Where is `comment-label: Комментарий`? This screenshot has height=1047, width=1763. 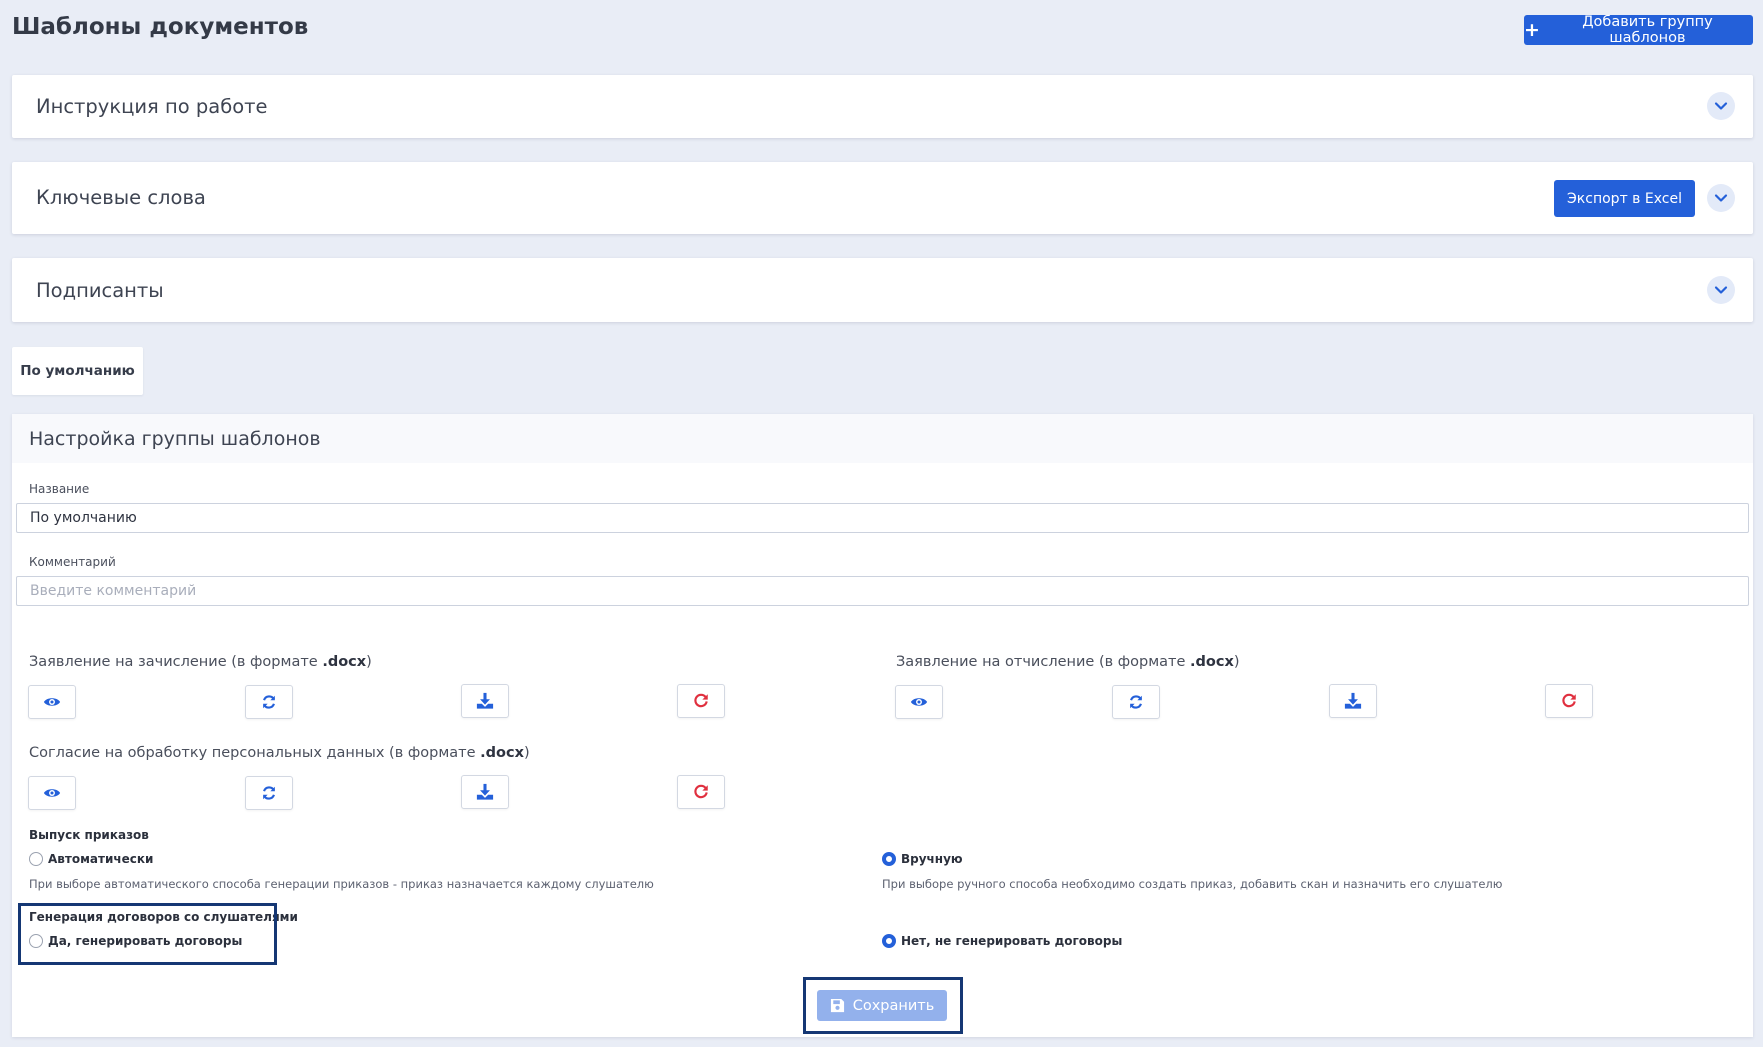
comment-label: Комментарий is located at coordinates (72, 562).